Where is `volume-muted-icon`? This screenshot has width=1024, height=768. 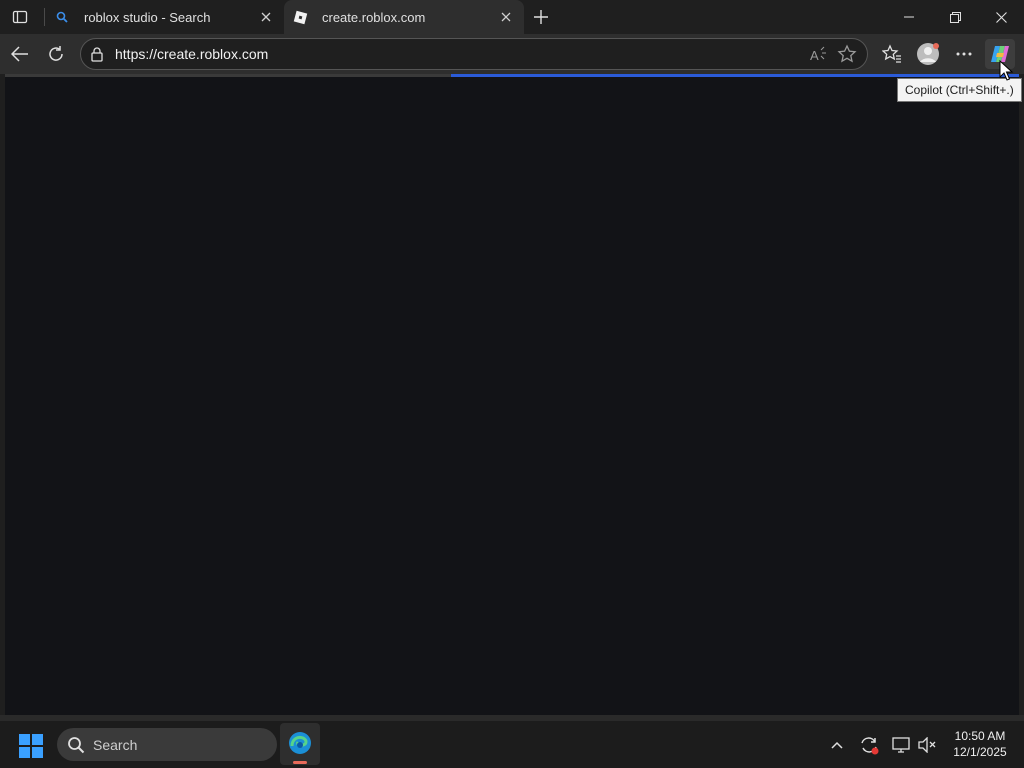
volume-muted-icon is located at coordinates (927, 745).